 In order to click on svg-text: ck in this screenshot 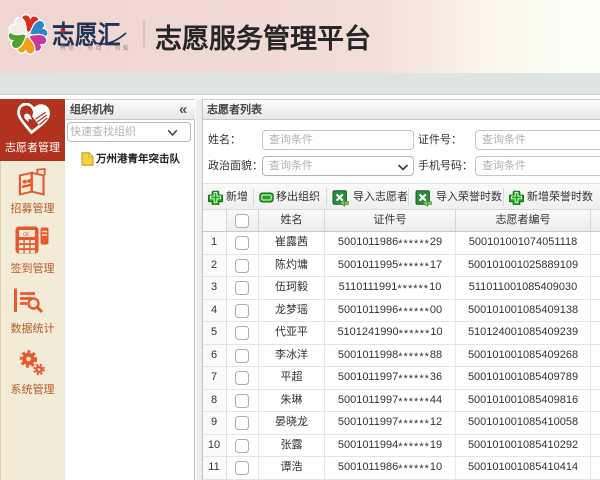, I will do `click(26, 235)`.